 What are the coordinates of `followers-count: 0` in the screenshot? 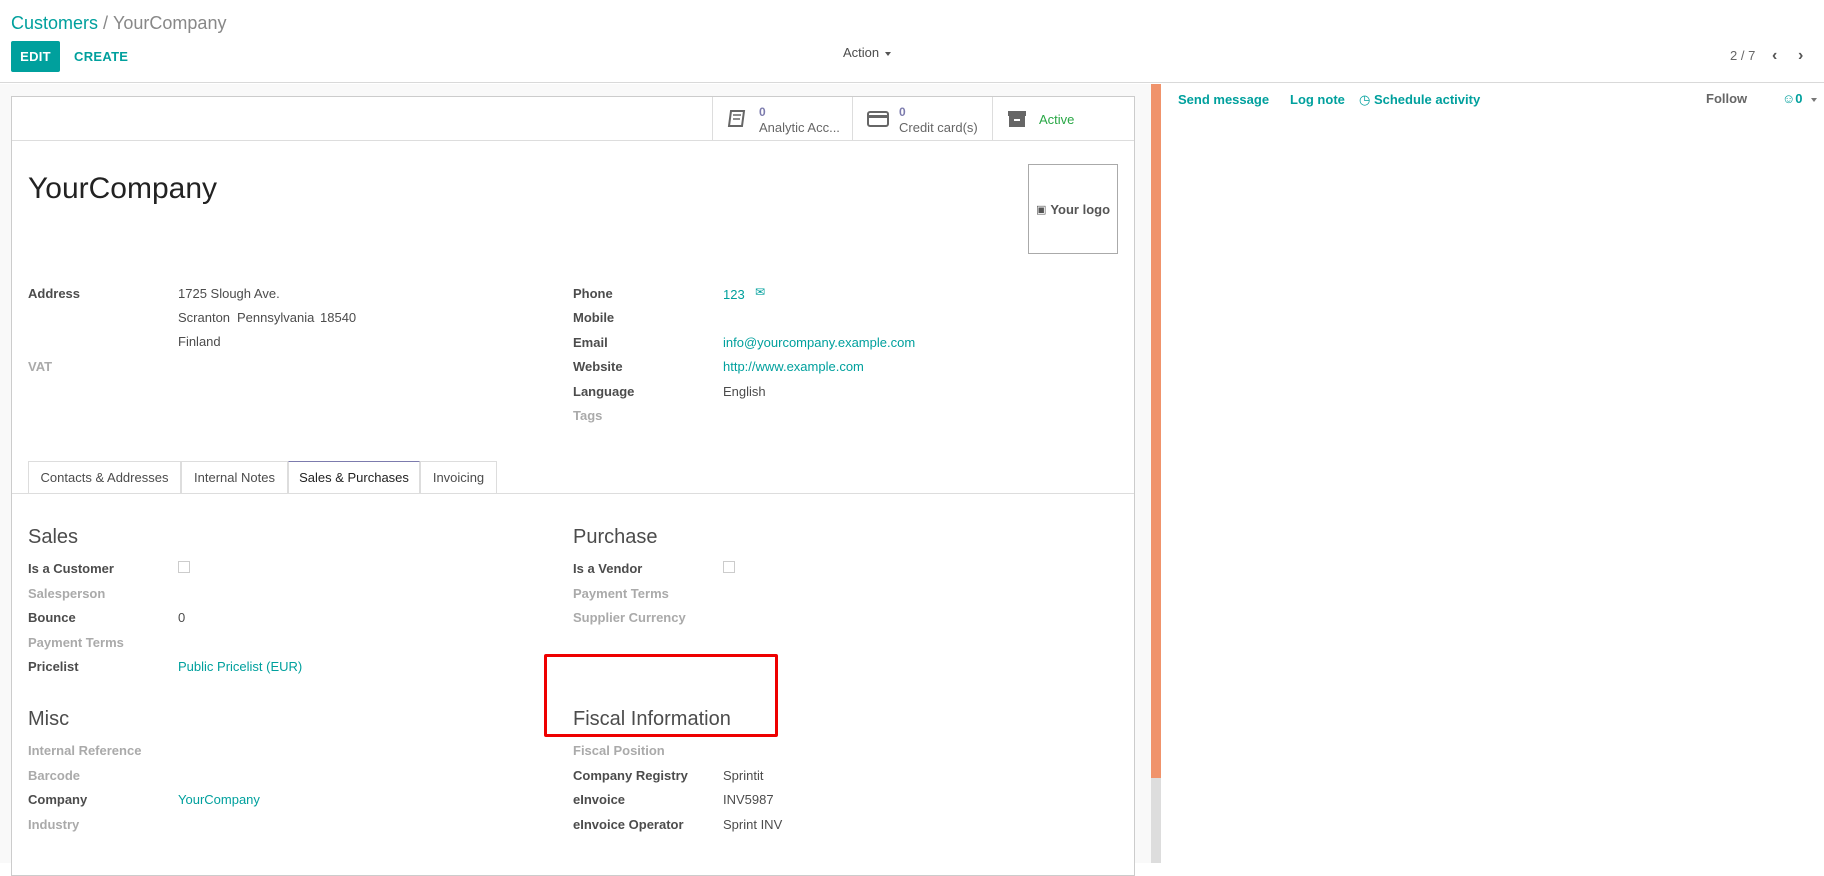 It's located at (1799, 98).